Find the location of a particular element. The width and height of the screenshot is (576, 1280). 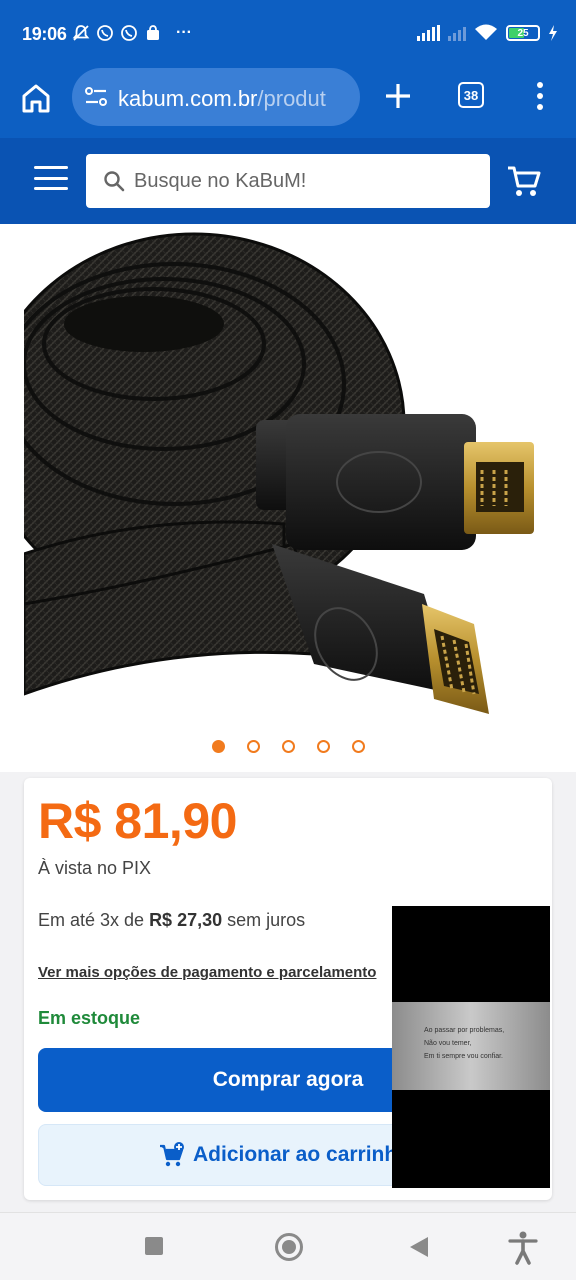

installments-info: Em até 3x de R$ 27,30 sem juros is located at coordinates (172, 920).